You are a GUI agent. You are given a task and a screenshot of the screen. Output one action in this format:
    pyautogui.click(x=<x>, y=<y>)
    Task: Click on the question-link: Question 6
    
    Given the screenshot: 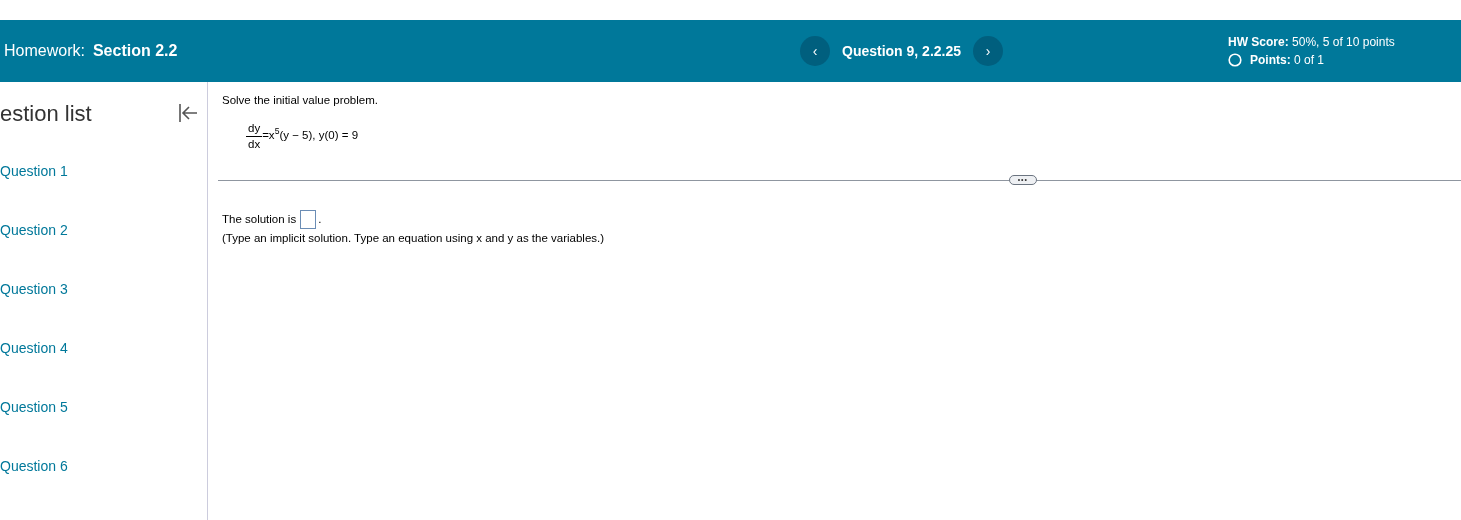 What is the action you would take?
    pyautogui.click(x=103, y=466)
    